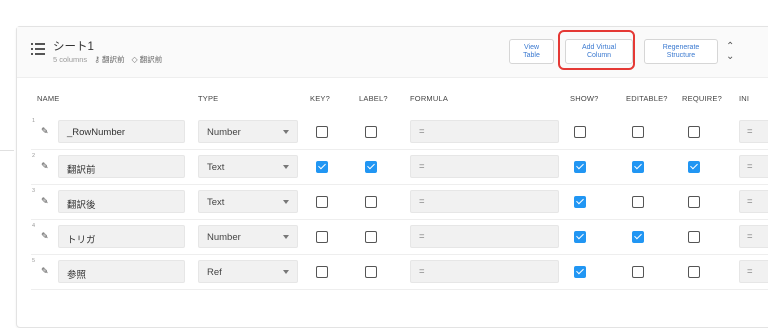 The image size is (768, 328). What do you see at coordinates (392, 272) in the screenshot?
I see `table-row: 5 ✎ 参照 Ref = =` at bounding box center [392, 272].